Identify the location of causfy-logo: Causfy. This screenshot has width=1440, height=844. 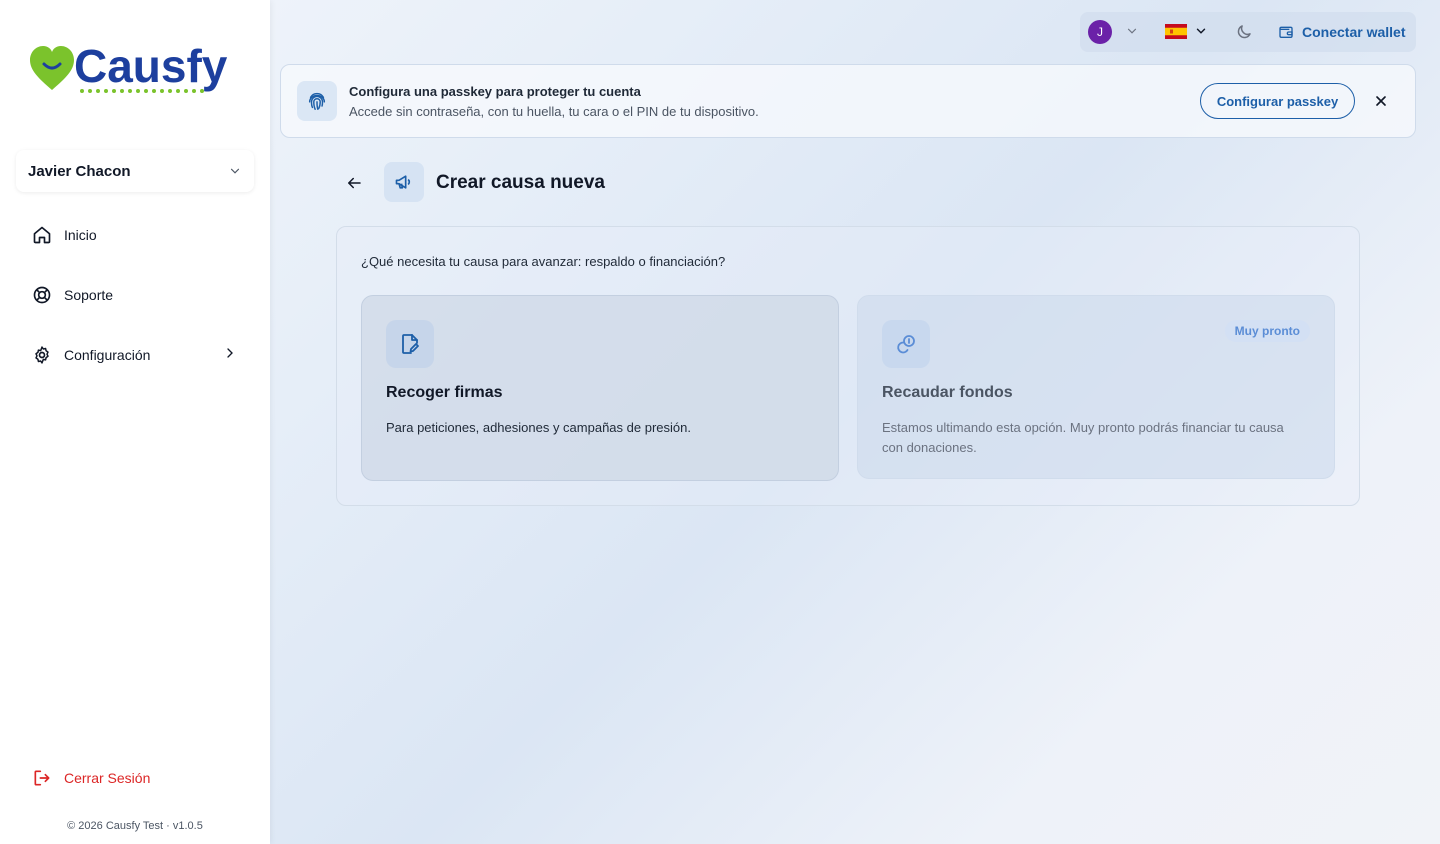
(136, 68).